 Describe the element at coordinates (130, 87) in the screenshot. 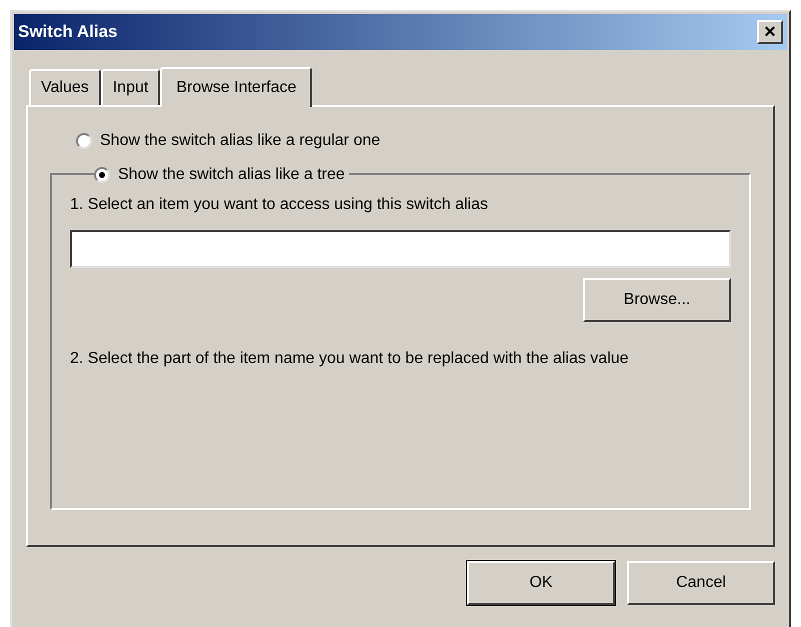

I see `tab: Input` at that location.